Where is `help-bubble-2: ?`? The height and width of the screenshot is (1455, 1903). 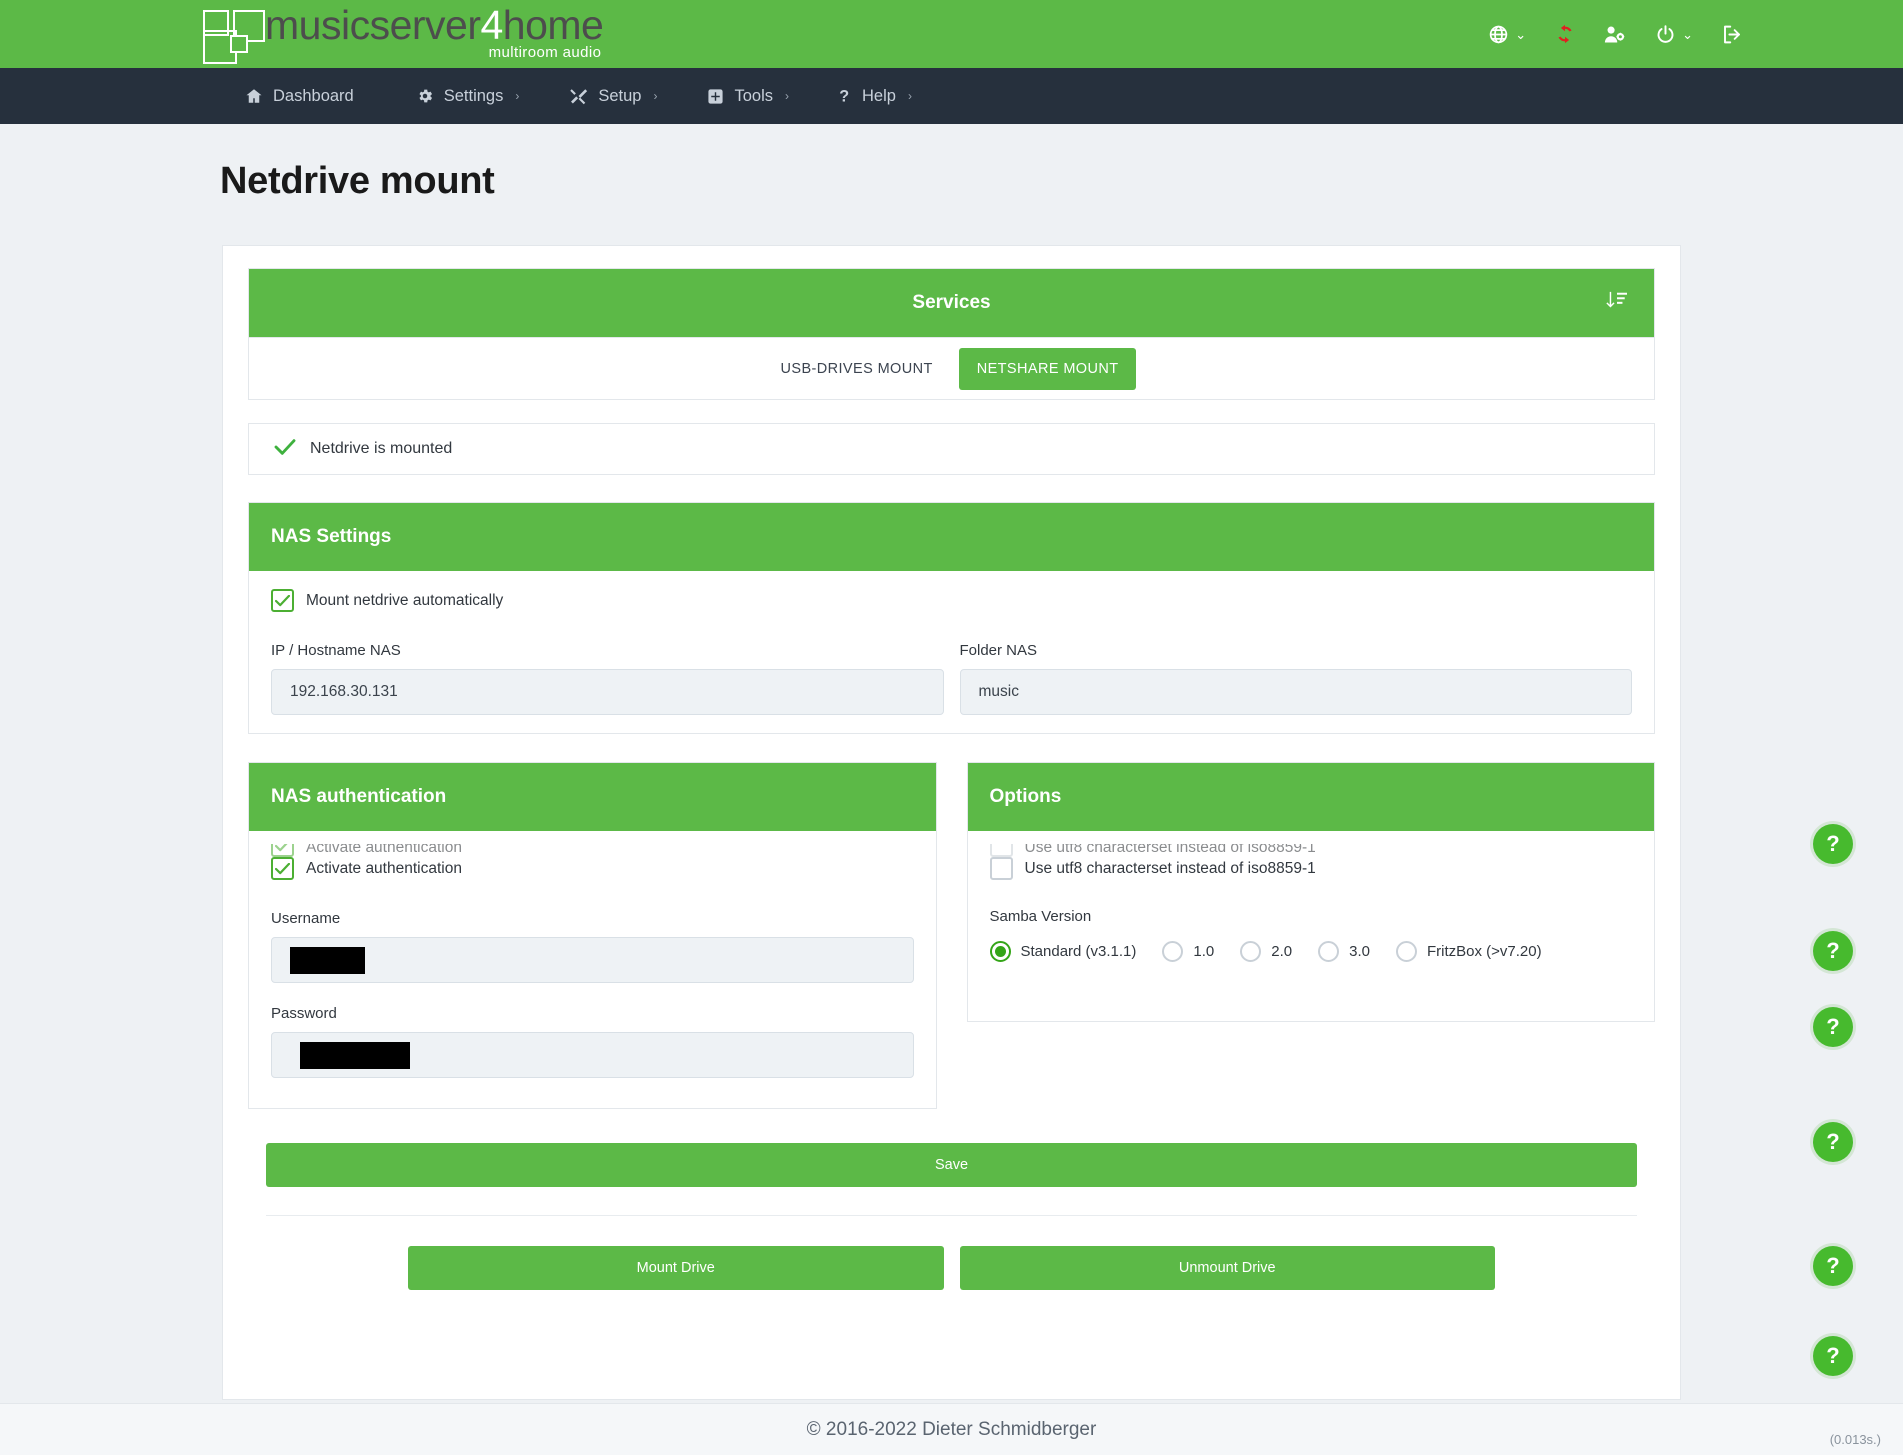 help-bubble-2: ? is located at coordinates (1833, 951).